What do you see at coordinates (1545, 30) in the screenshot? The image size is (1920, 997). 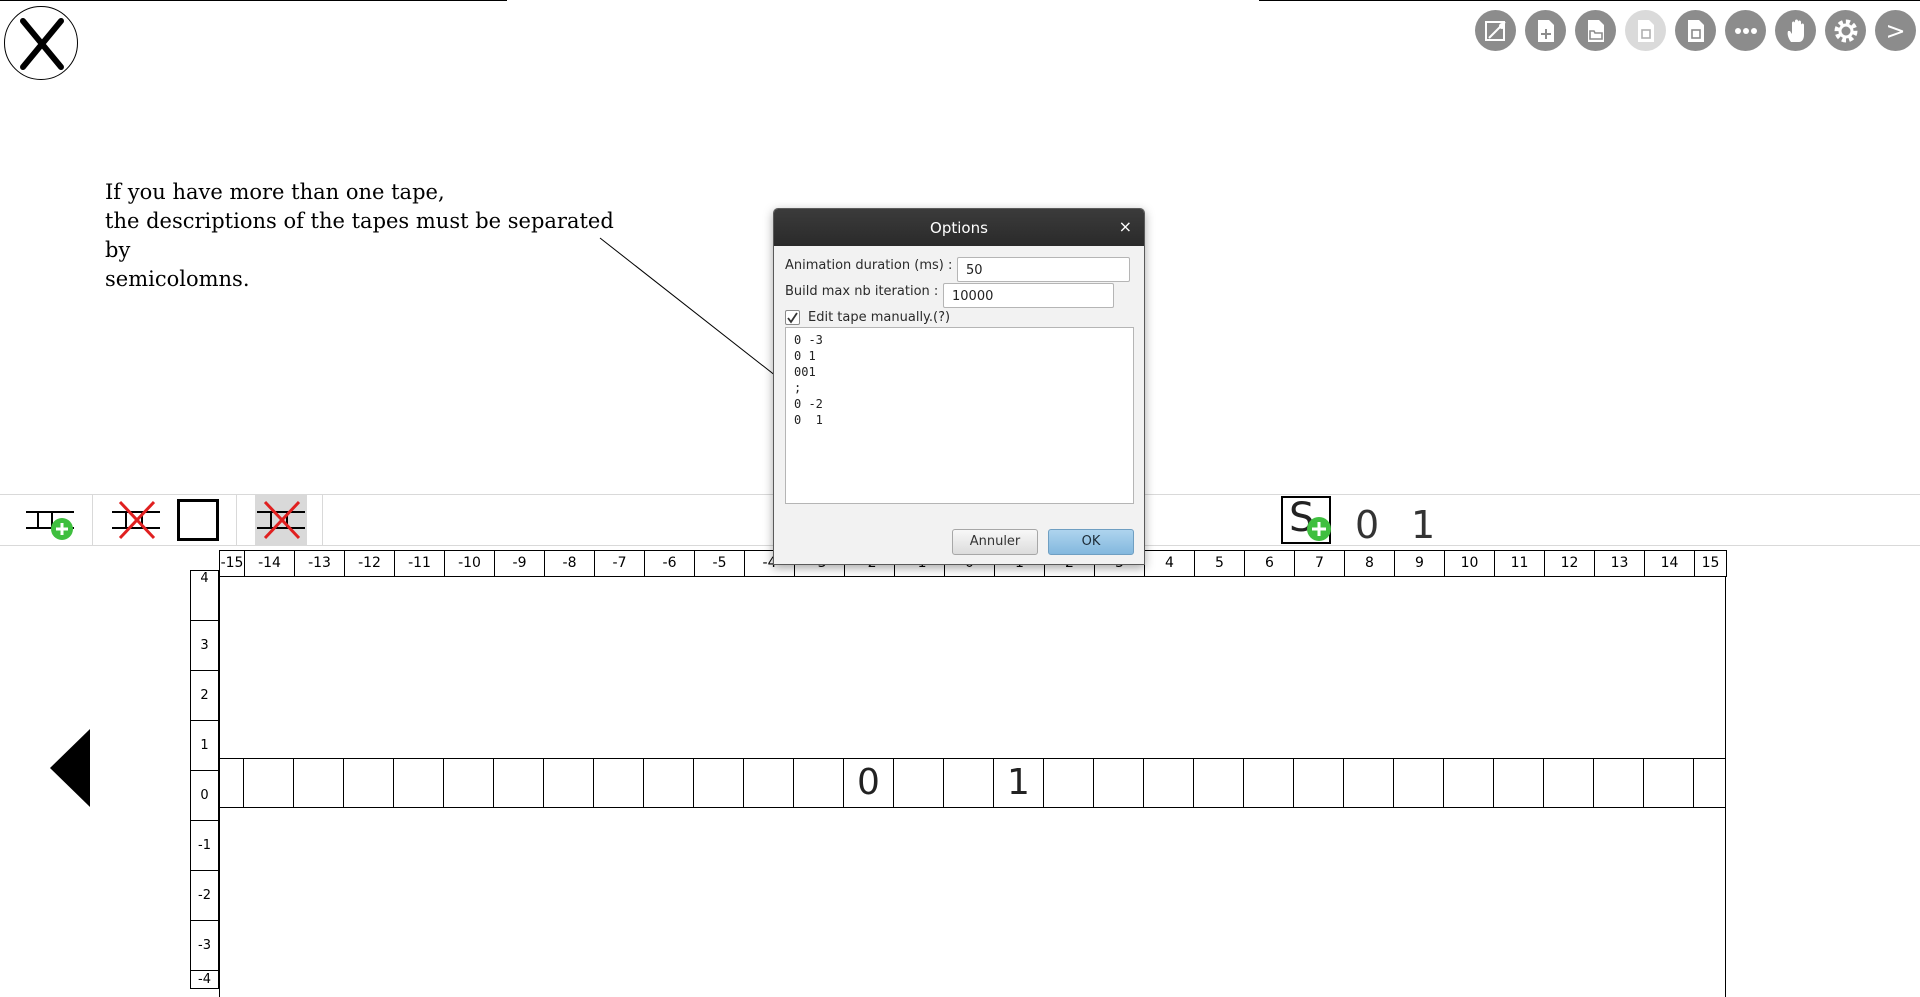 I see `new-file-button` at bounding box center [1545, 30].